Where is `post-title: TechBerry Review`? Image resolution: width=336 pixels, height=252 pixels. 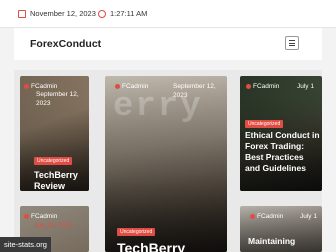
post-title: TechBerry Review is located at coordinates (59, 180).